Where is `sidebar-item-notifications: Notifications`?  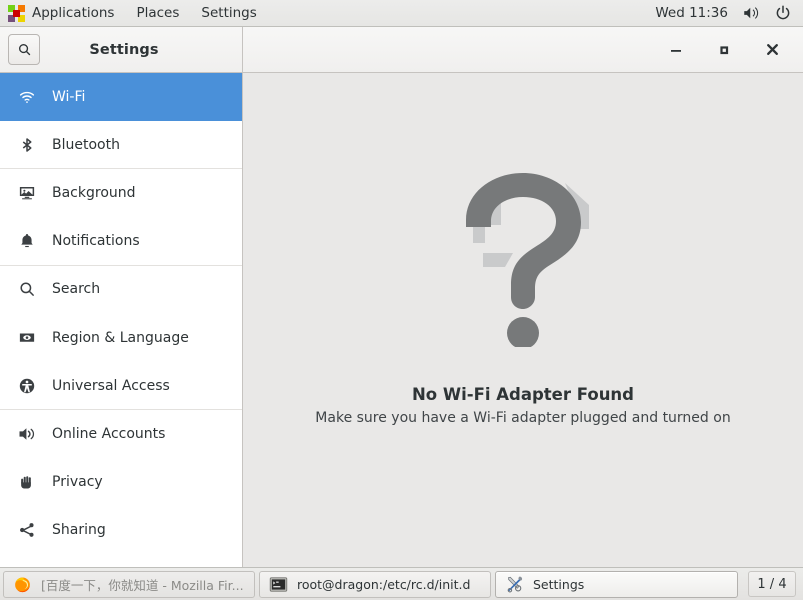
sidebar-item-notifications: Notifications is located at coordinates (121, 242).